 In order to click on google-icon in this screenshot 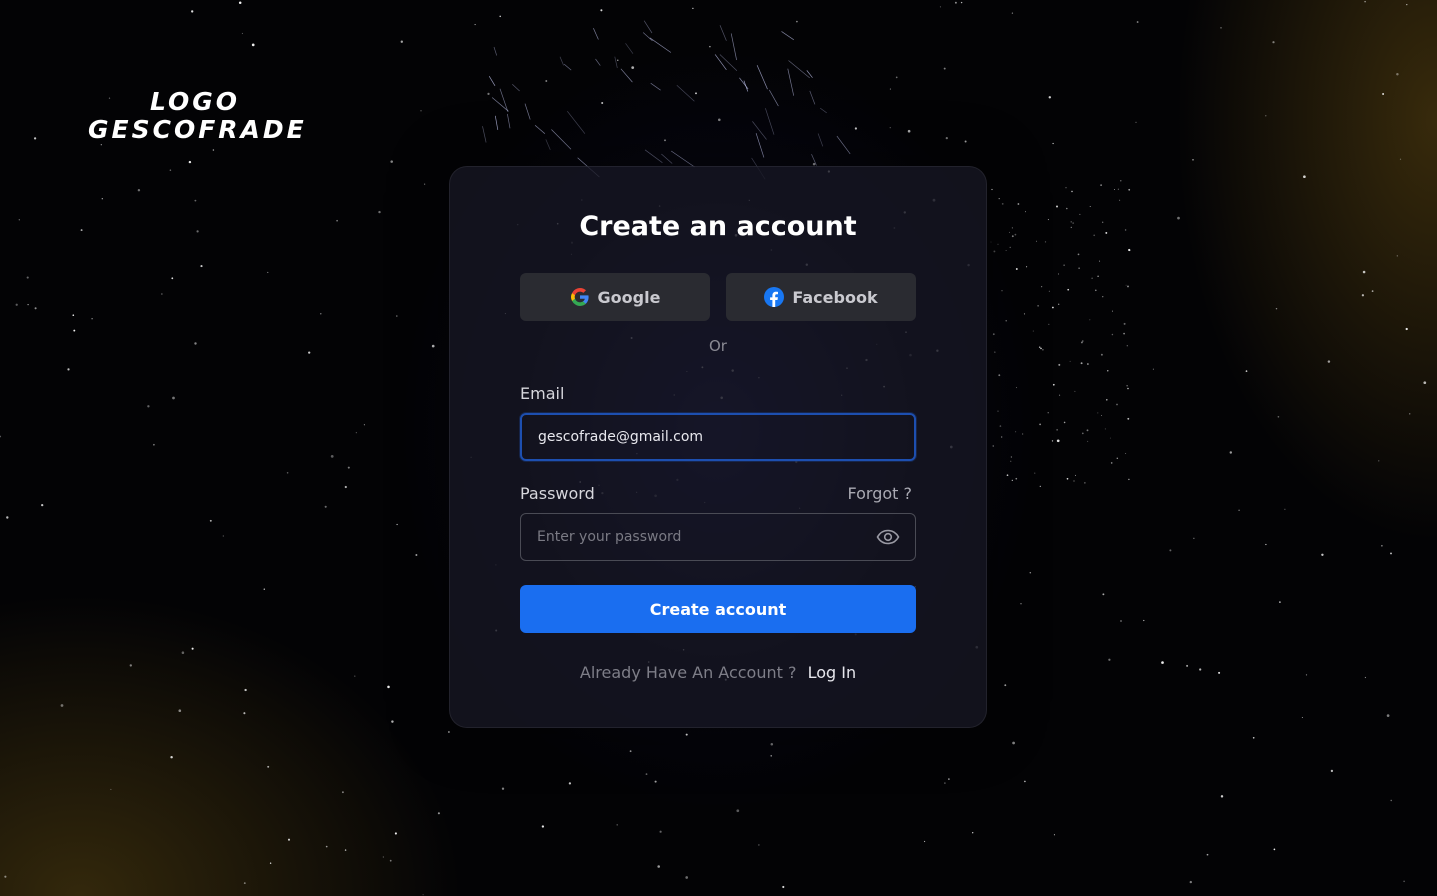, I will do `click(579, 297)`.